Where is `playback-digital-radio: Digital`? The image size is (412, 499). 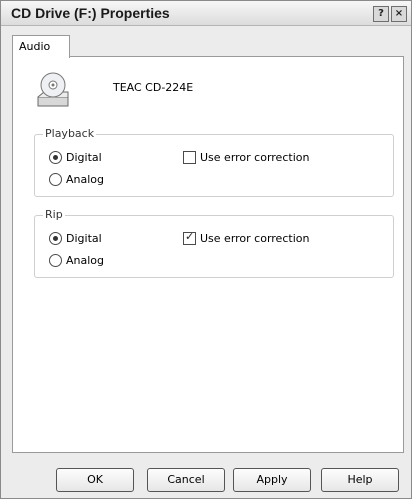
playback-digital-radio: Digital is located at coordinates (75, 157).